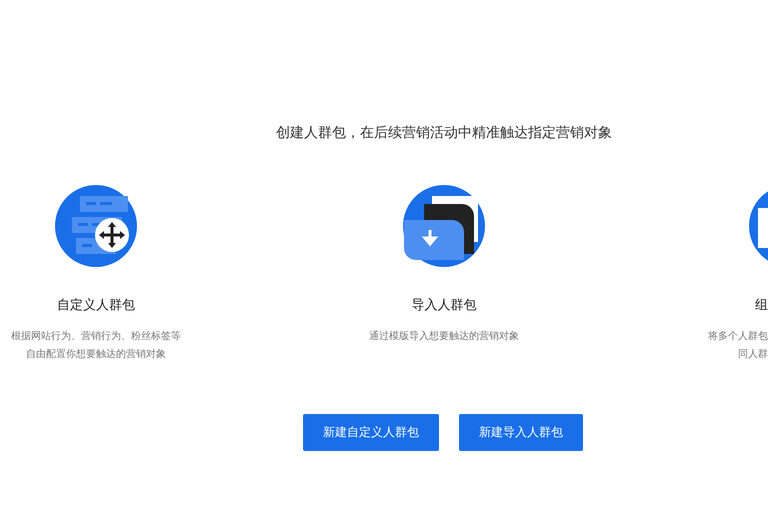 The image size is (768, 510). I want to click on download-document-icon, so click(444, 226).